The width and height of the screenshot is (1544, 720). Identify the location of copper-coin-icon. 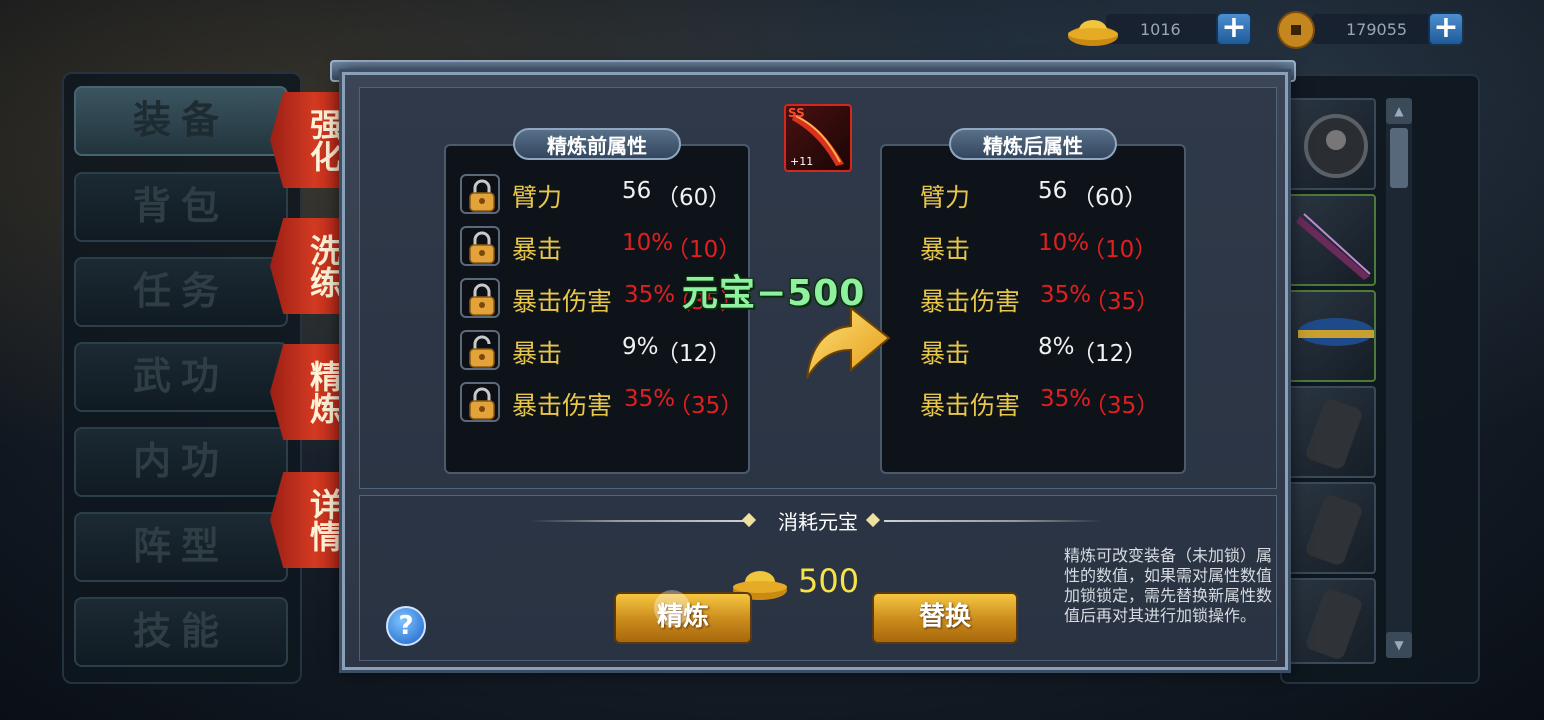
(1296, 30).